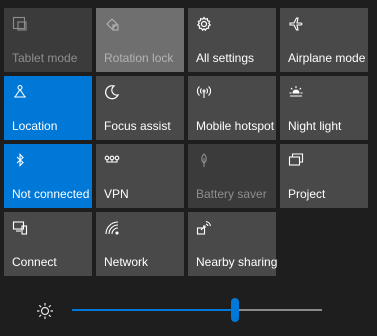 The height and width of the screenshot is (336, 377). Describe the element at coordinates (237, 262) in the screenshot. I see `nearby-sharing-label: Nearby sharing` at that location.